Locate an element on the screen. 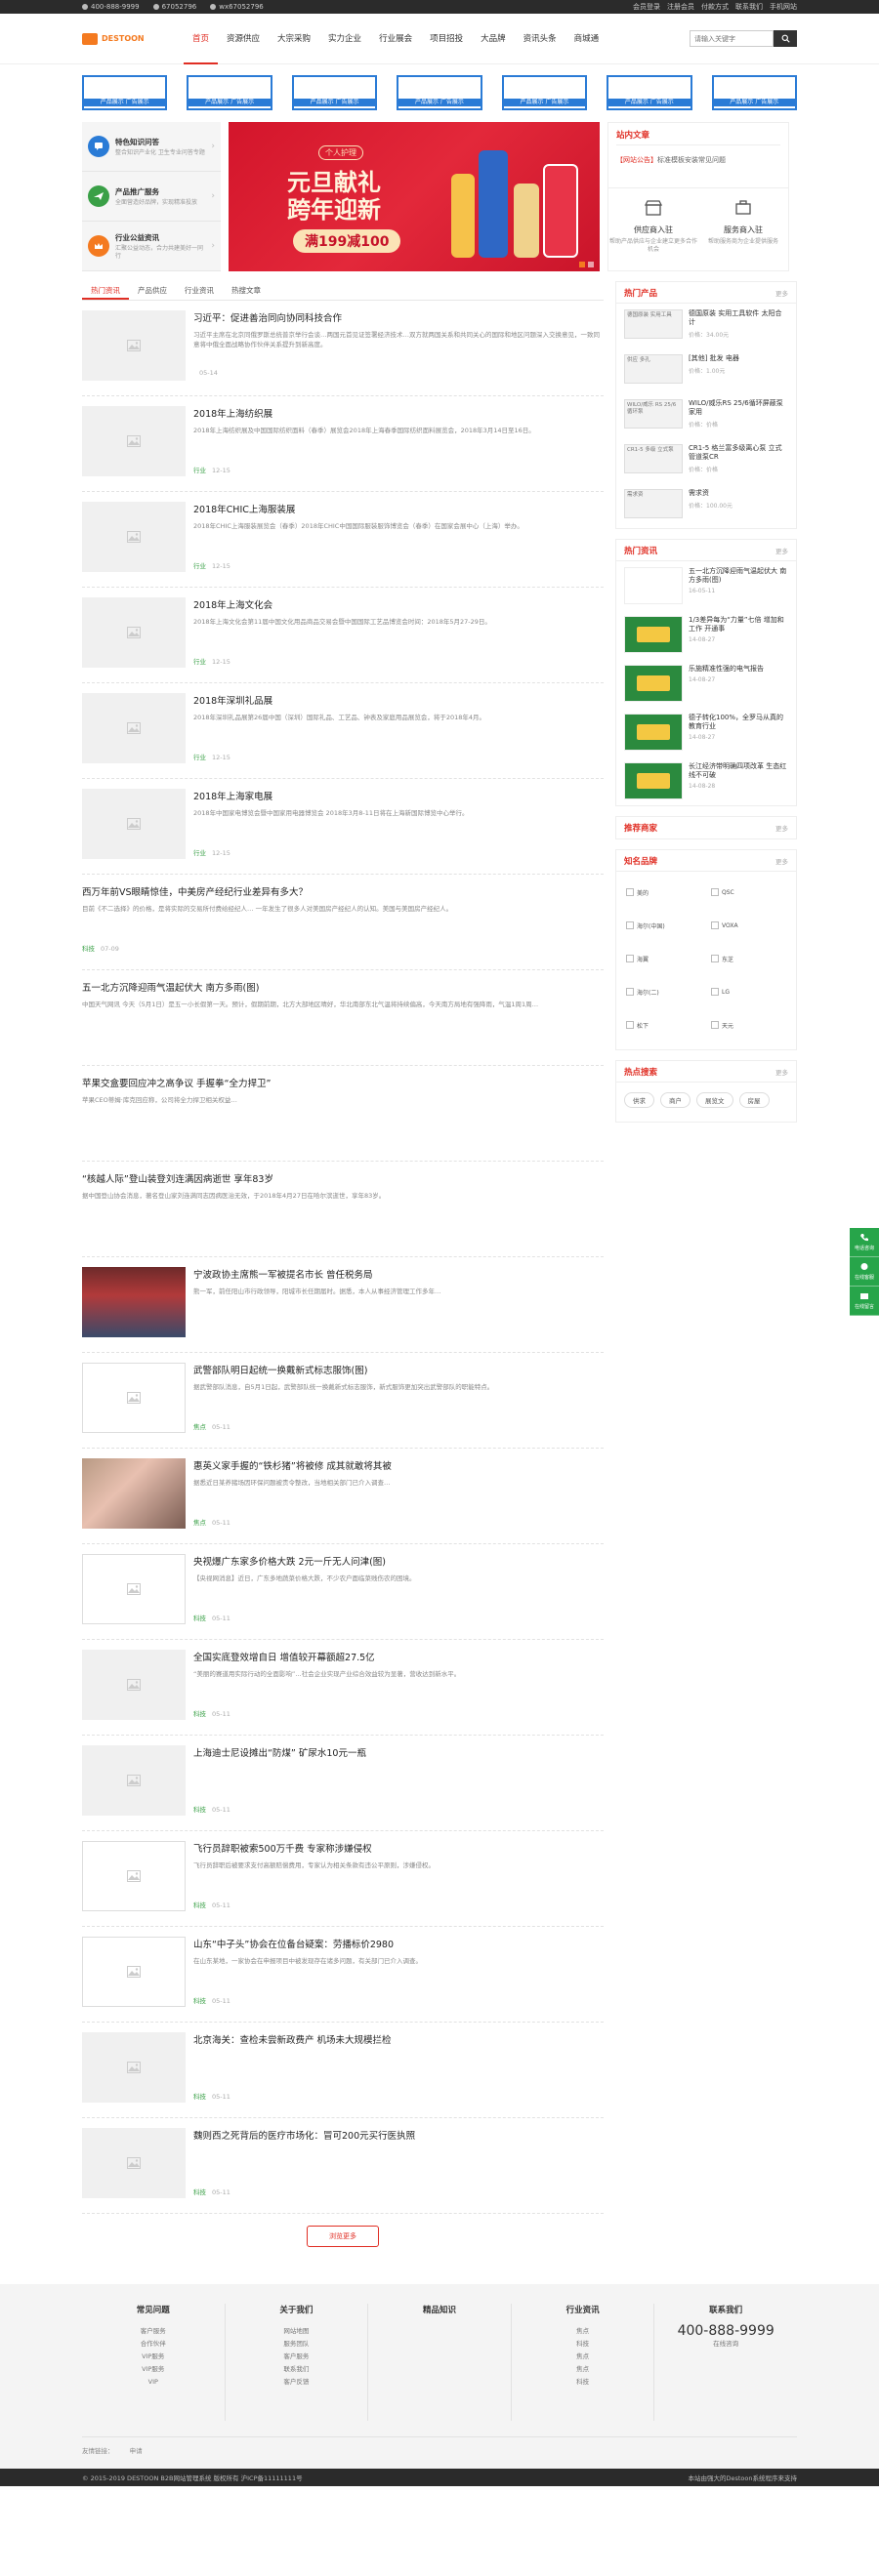 The width and height of the screenshot is (879, 2576). footer-link: 网站地图 is located at coordinates (297, 2331).